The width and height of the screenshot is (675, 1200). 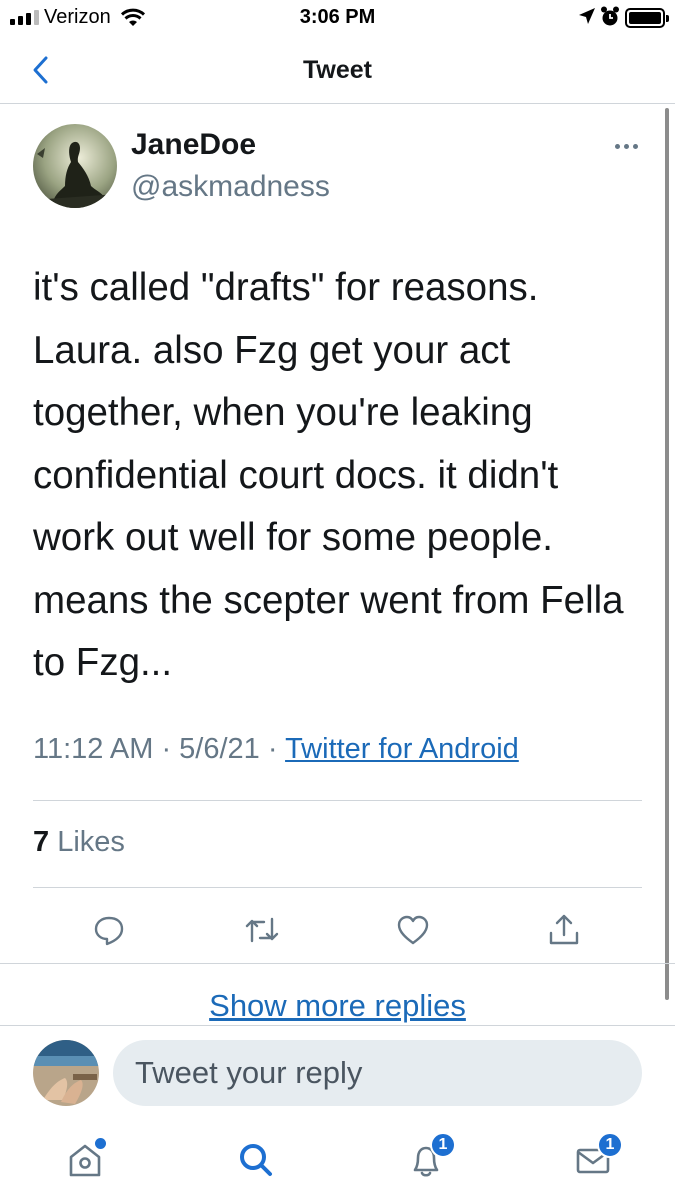 What do you see at coordinates (93, 749) in the screenshot?
I see `tweet-time: 11:12 AM` at bounding box center [93, 749].